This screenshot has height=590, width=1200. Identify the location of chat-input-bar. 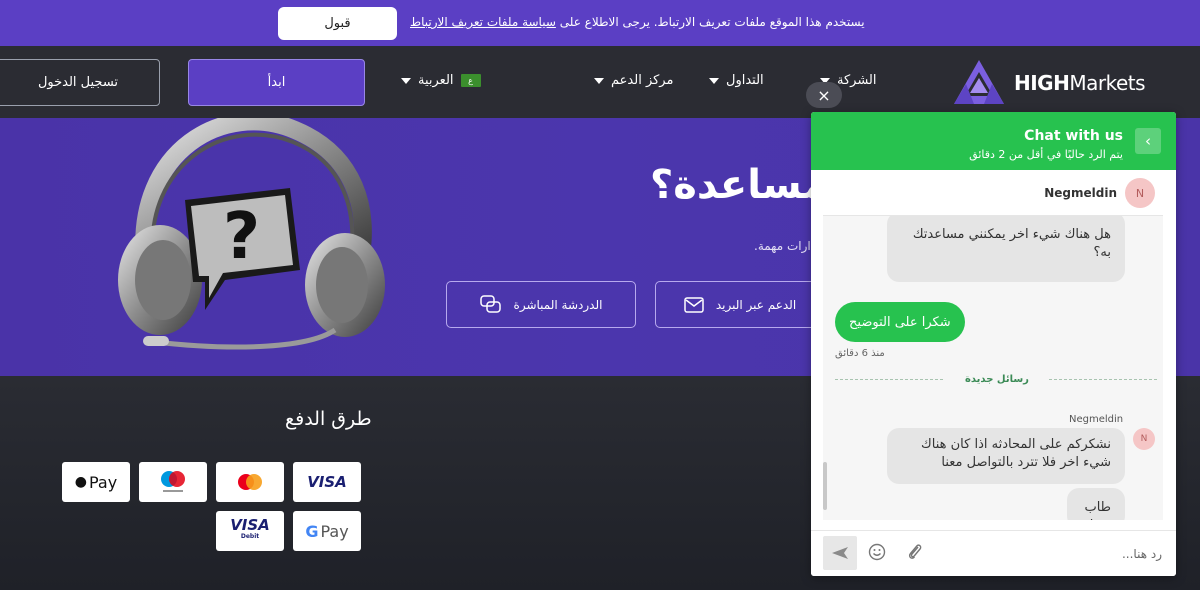
(993, 553).